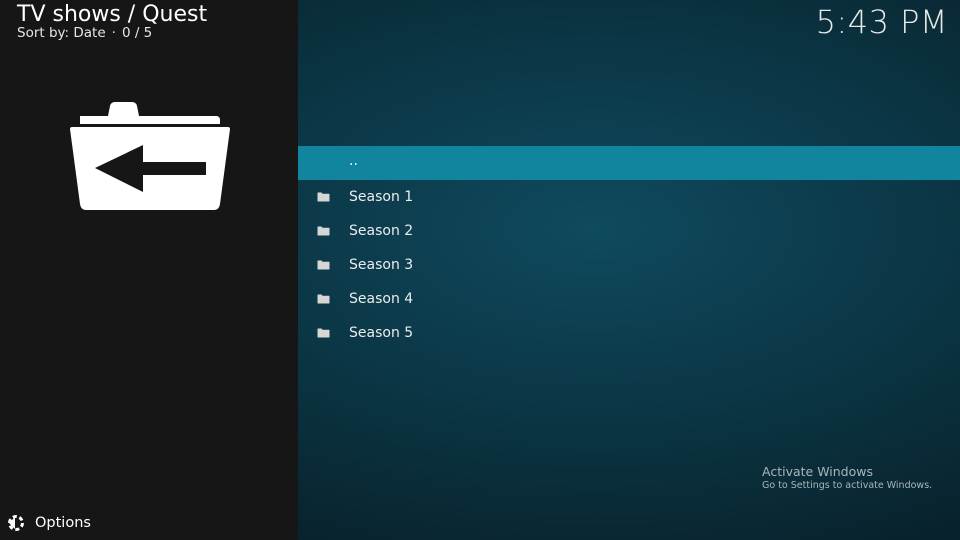  What do you see at coordinates (817, 471) in the screenshot?
I see `watermark-title: Activate Windows` at bounding box center [817, 471].